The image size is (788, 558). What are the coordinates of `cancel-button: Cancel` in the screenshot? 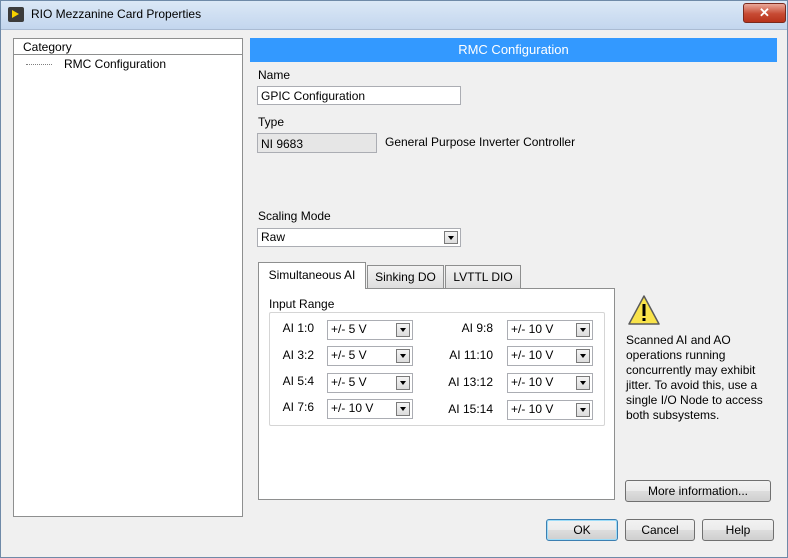 It's located at (660, 530).